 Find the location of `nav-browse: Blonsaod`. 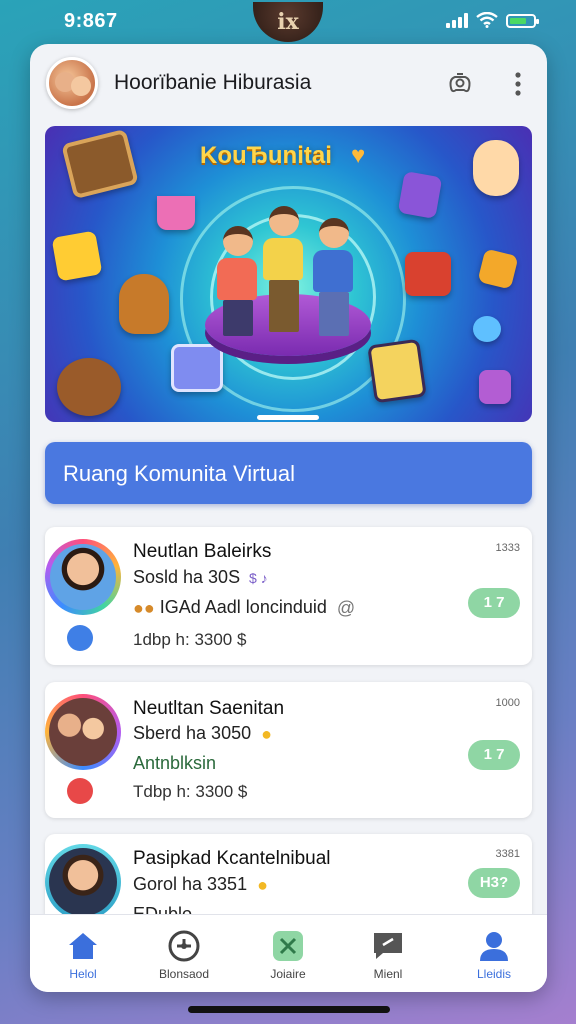

nav-browse: Blonsaod is located at coordinates (184, 955).